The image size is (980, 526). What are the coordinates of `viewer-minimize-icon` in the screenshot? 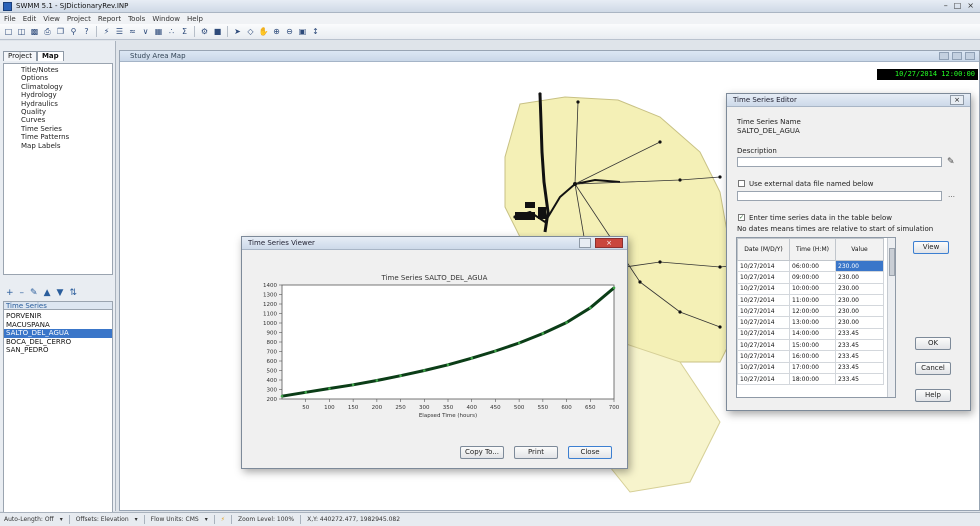 It's located at (585, 243).